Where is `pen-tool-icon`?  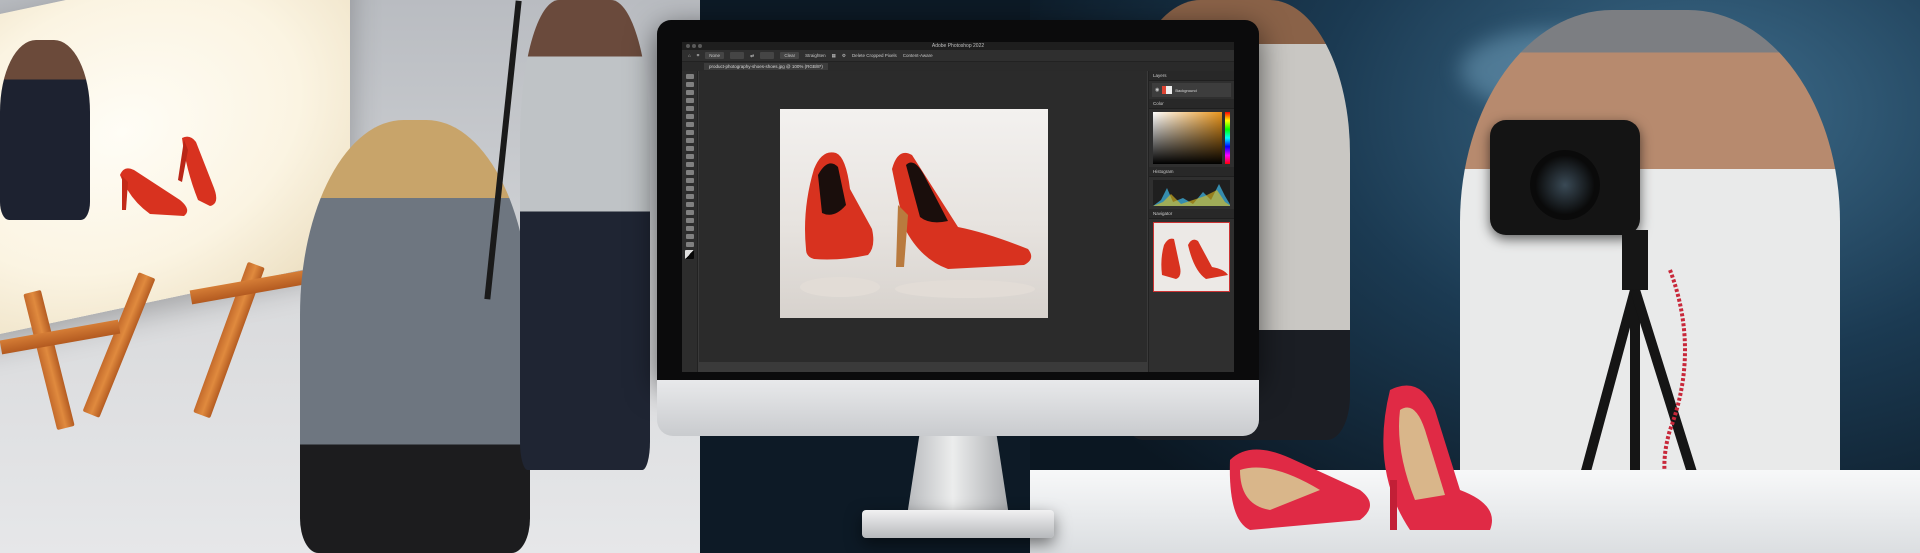 pen-tool-icon is located at coordinates (689, 196).